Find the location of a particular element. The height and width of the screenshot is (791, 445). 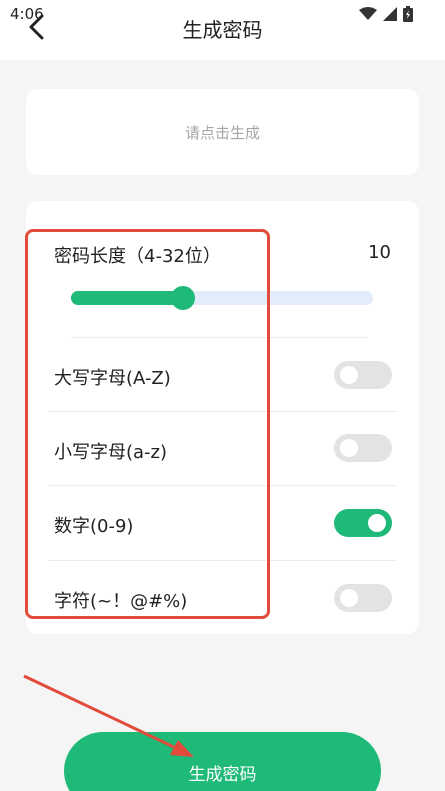

annotation-arrow-icon is located at coordinates (108, 715).